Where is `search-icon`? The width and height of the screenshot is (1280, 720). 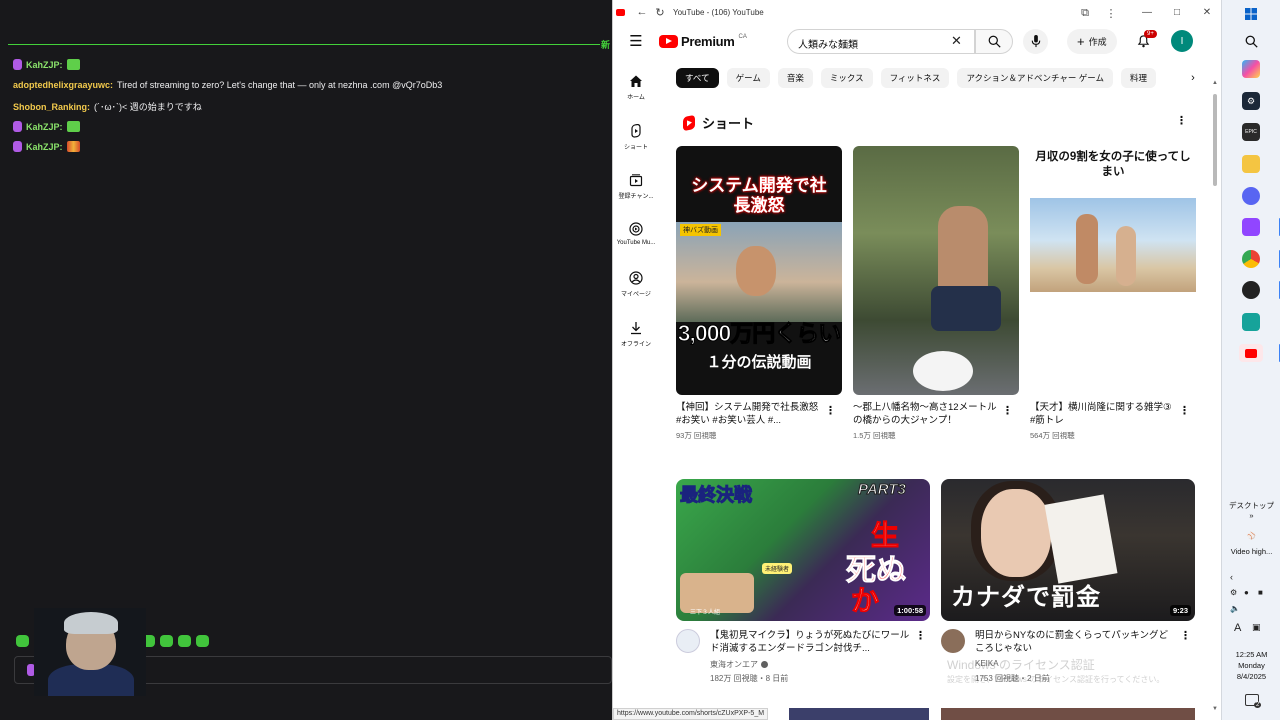 search-icon is located at coordinates (1251, 41).